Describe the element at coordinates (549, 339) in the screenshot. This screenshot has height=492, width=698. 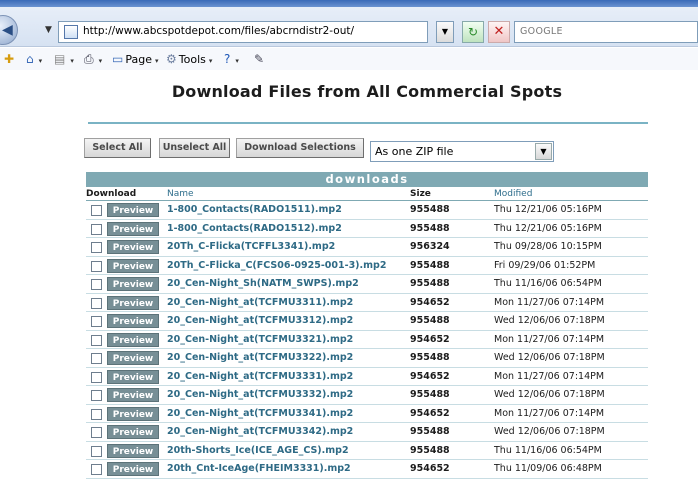
I see `file-modified-date: Mon 11/27/06 07:14PM` at that location.